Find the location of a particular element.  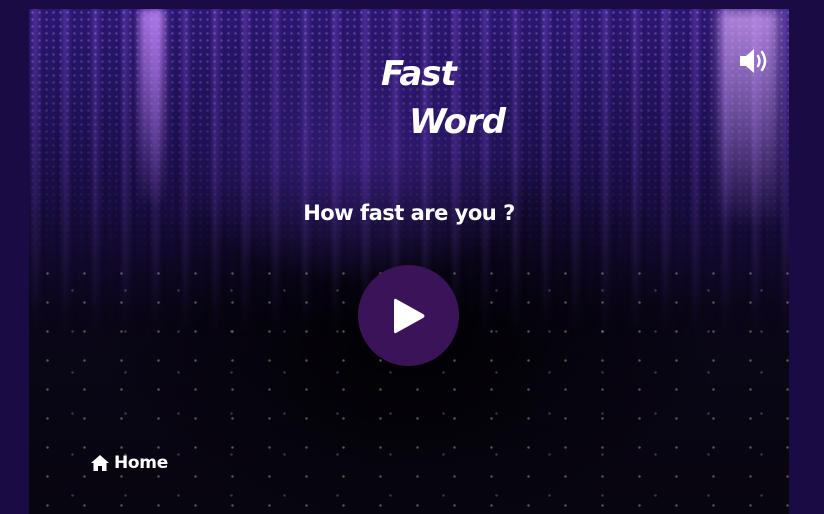

sound-toggle-button is located at coordinates (755, 61).